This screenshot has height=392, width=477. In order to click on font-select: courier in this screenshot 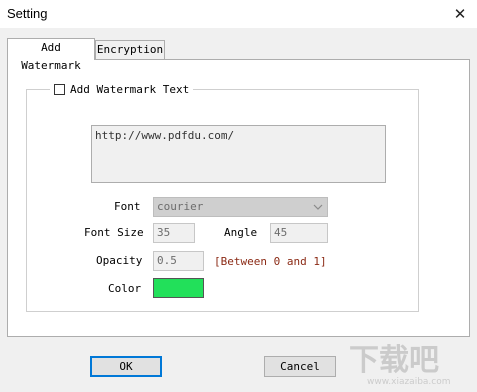, I will do `click(240, 207)`.